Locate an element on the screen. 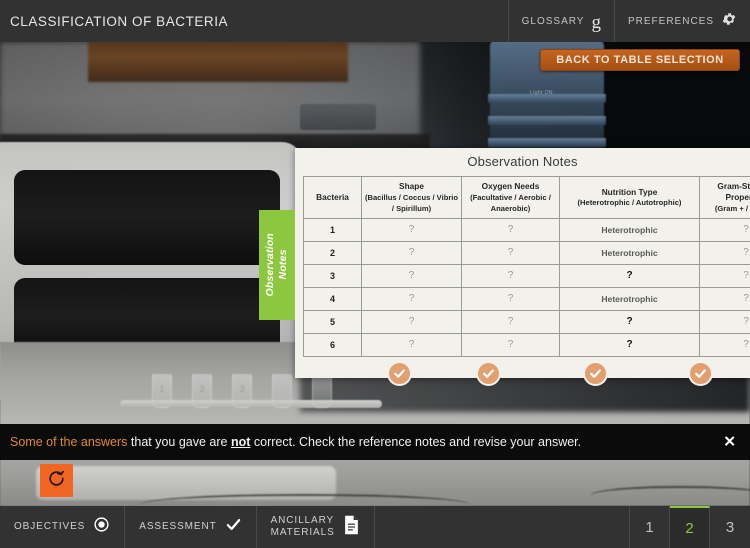  page-3-button: 3 is located at coordinates (730, 527).